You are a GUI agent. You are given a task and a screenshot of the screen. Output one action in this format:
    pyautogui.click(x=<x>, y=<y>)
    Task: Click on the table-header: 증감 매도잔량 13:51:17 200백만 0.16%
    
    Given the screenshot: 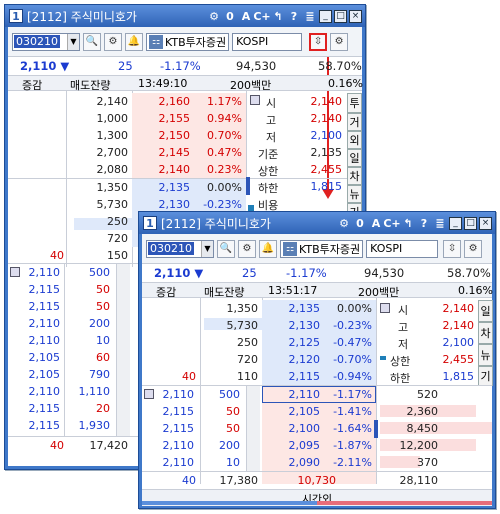 What is the action you would take?
    pyautogui.click(x=317, y=290)
    